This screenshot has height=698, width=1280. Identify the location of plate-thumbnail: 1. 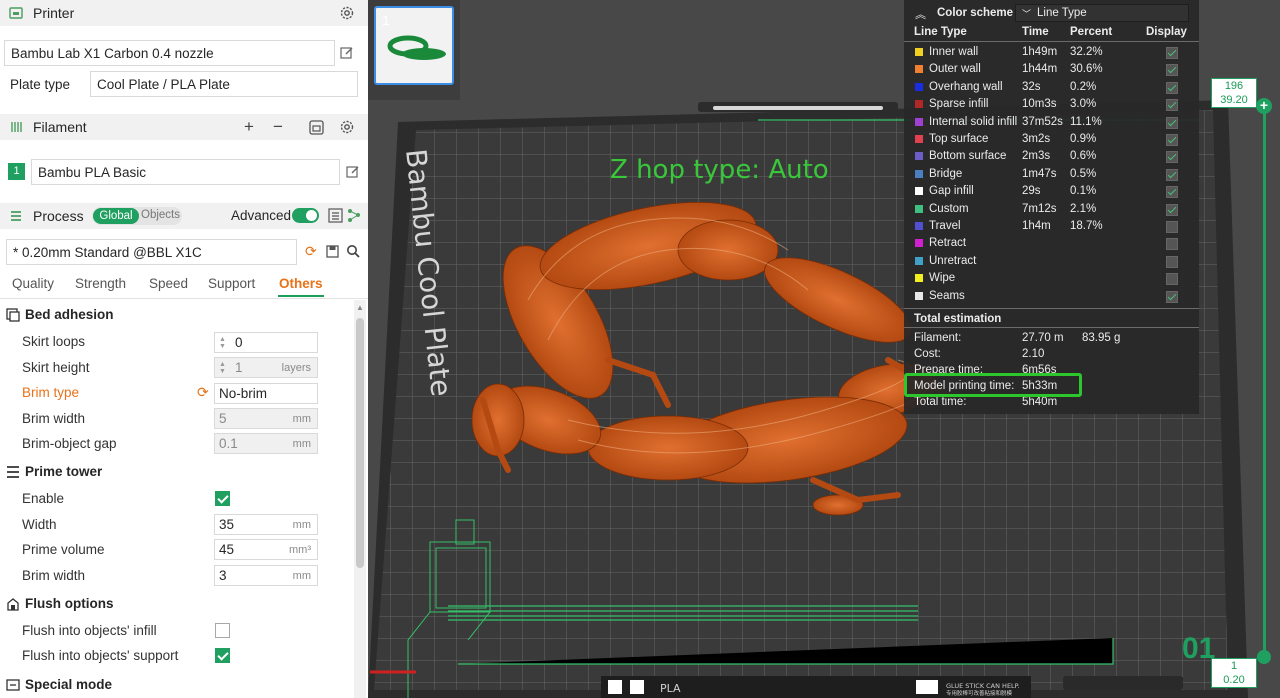
(414, 45).